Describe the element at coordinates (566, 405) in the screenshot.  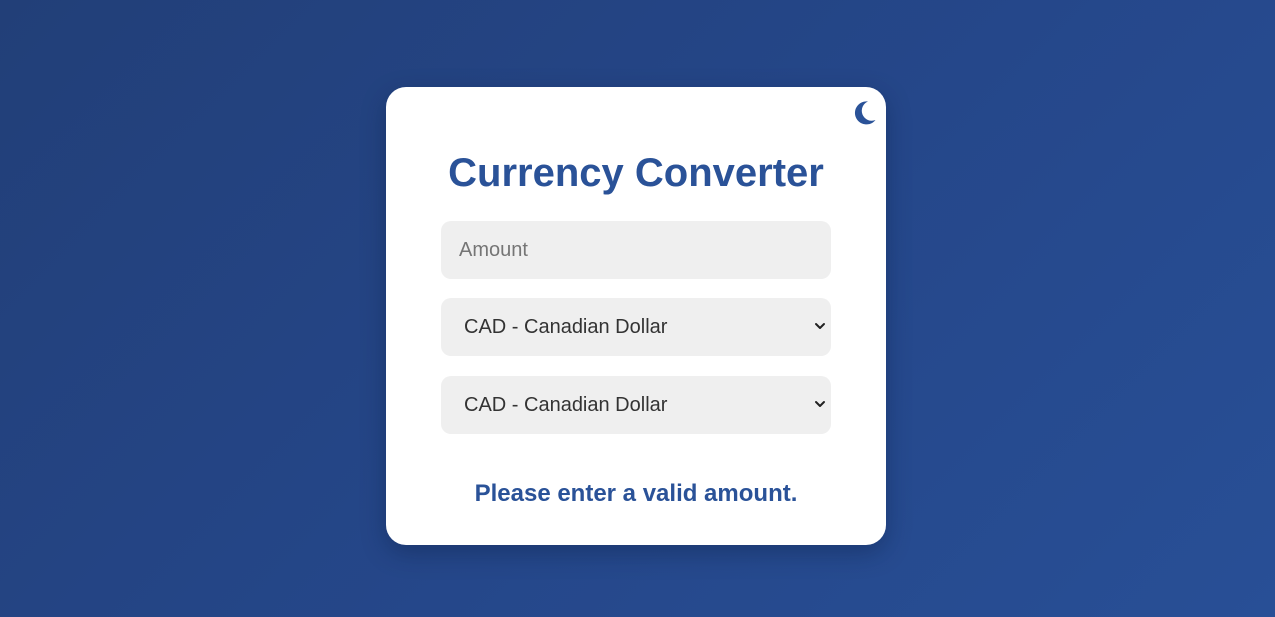
I see `to-currency-selected-value: CAD - Canadian Dollar` at that location.